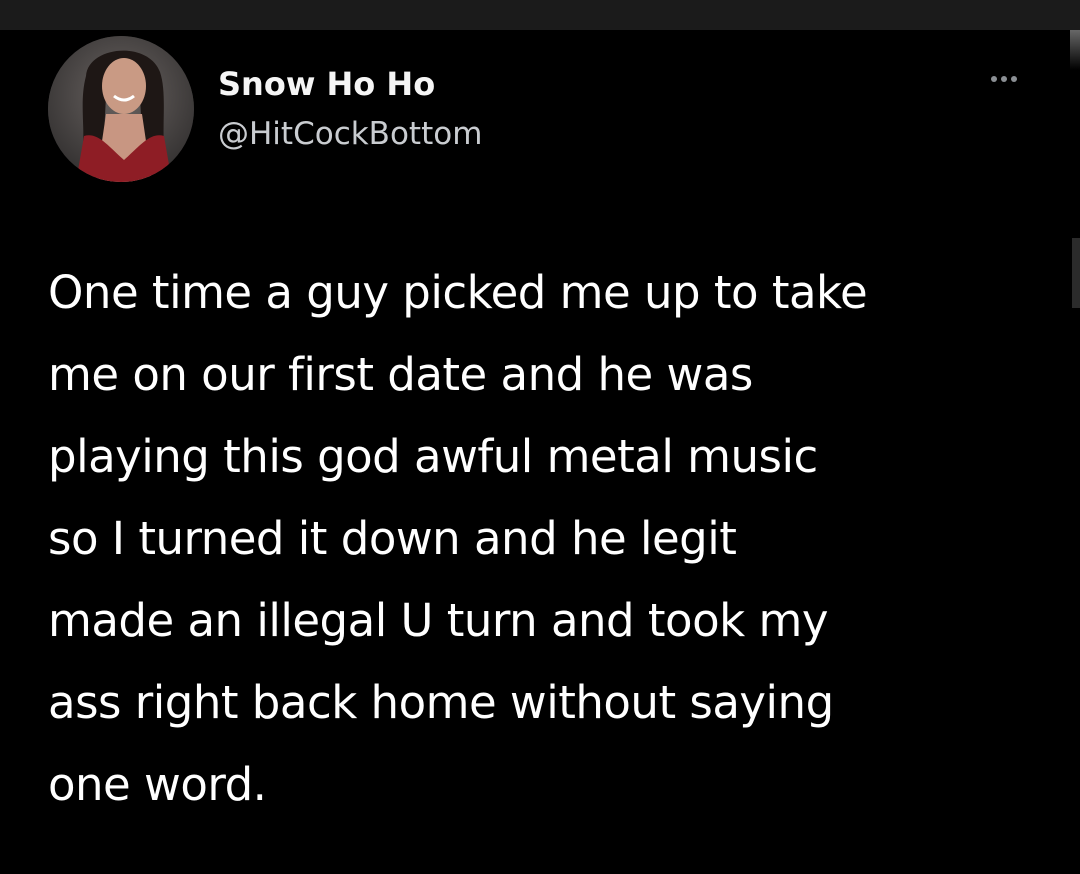  What do you see at coordinates (157, 784) in the screenshot?
I see `tweet-text-line: one word.` at bounding box center [157, 784].